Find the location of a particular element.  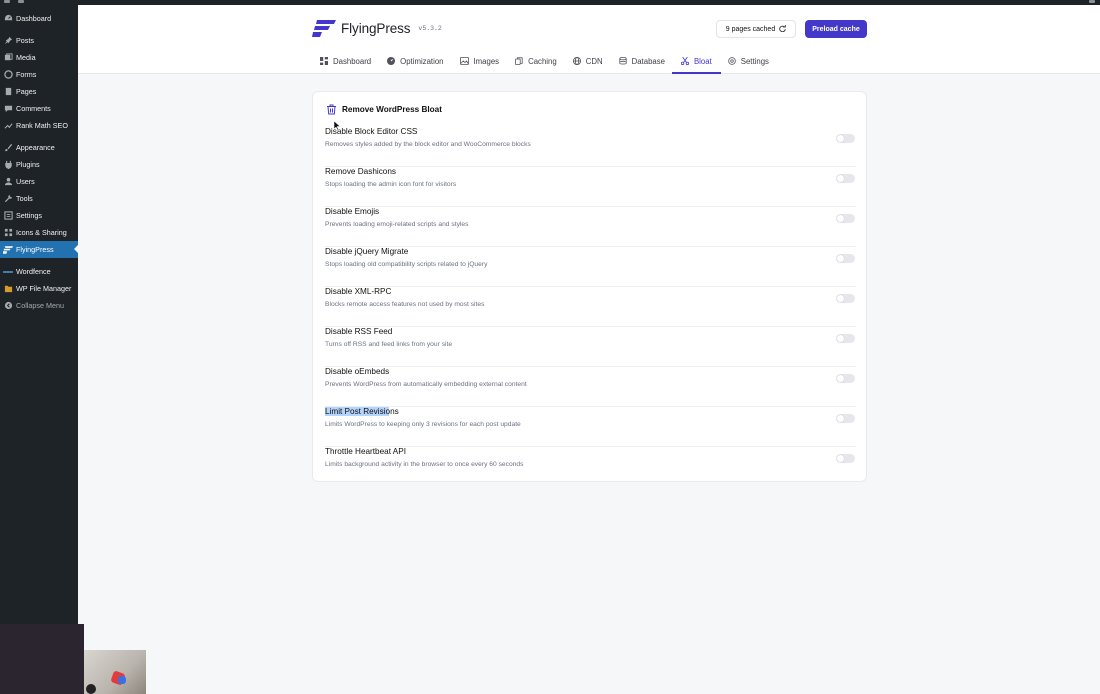

tab-cdn: CDN is located at coordinates (587, 65).